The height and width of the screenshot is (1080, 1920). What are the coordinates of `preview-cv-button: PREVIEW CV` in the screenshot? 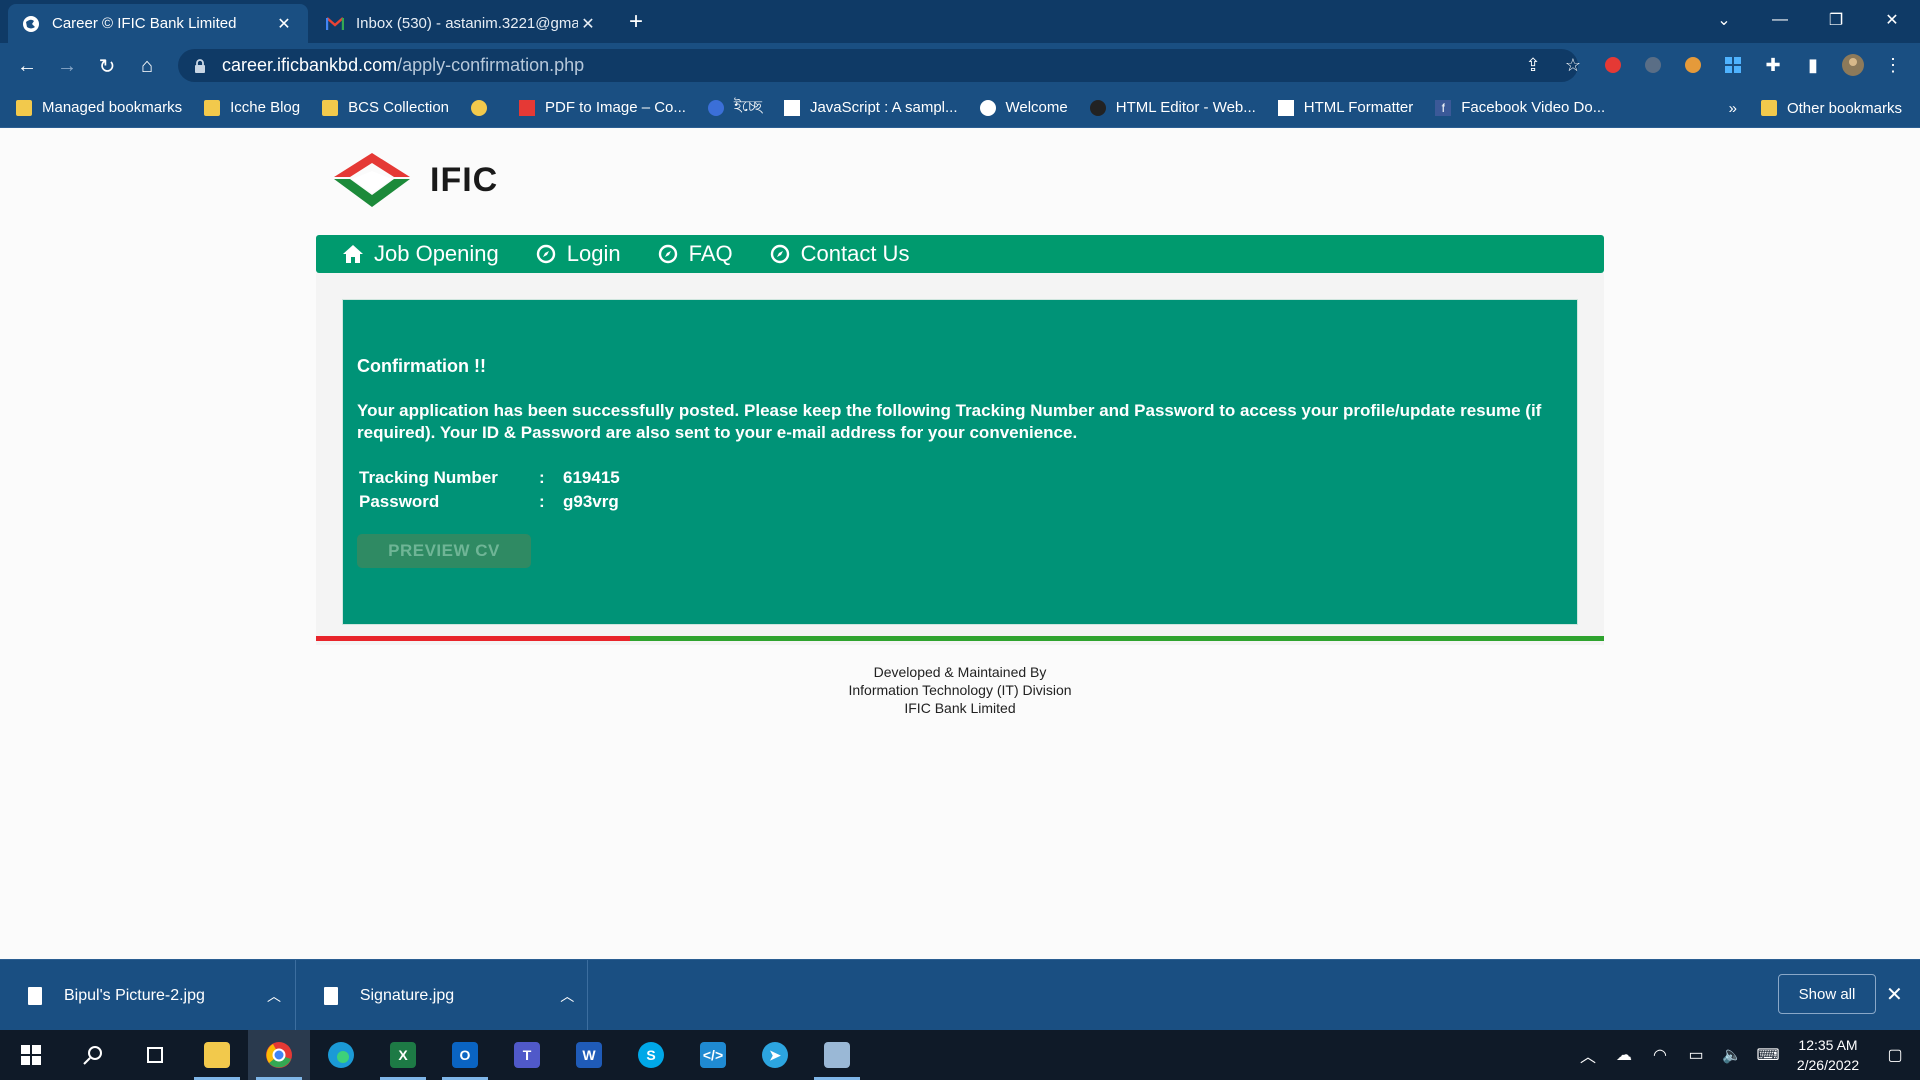 It's located at (444, 551).